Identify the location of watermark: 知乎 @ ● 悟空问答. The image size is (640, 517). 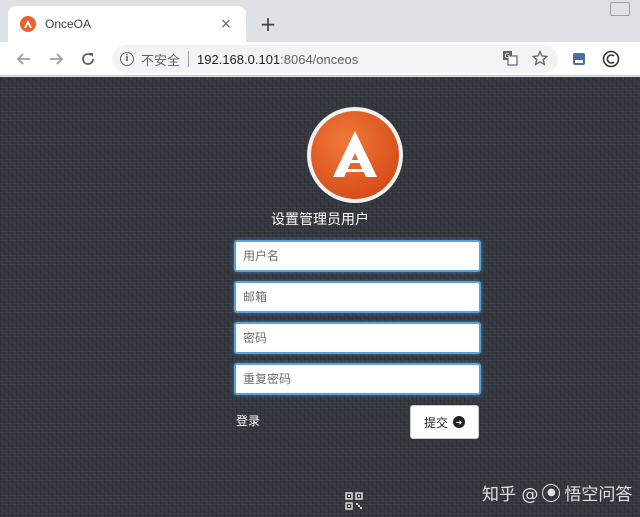
(557, 492).